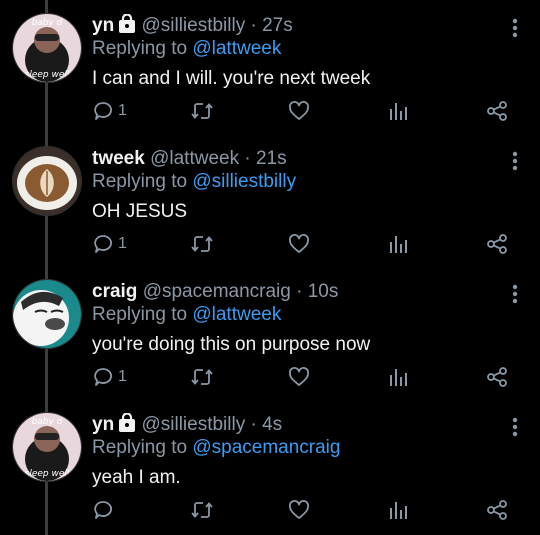 This screenshot has height=535, width=540. I want to click on reply-button, so click(105, 510).